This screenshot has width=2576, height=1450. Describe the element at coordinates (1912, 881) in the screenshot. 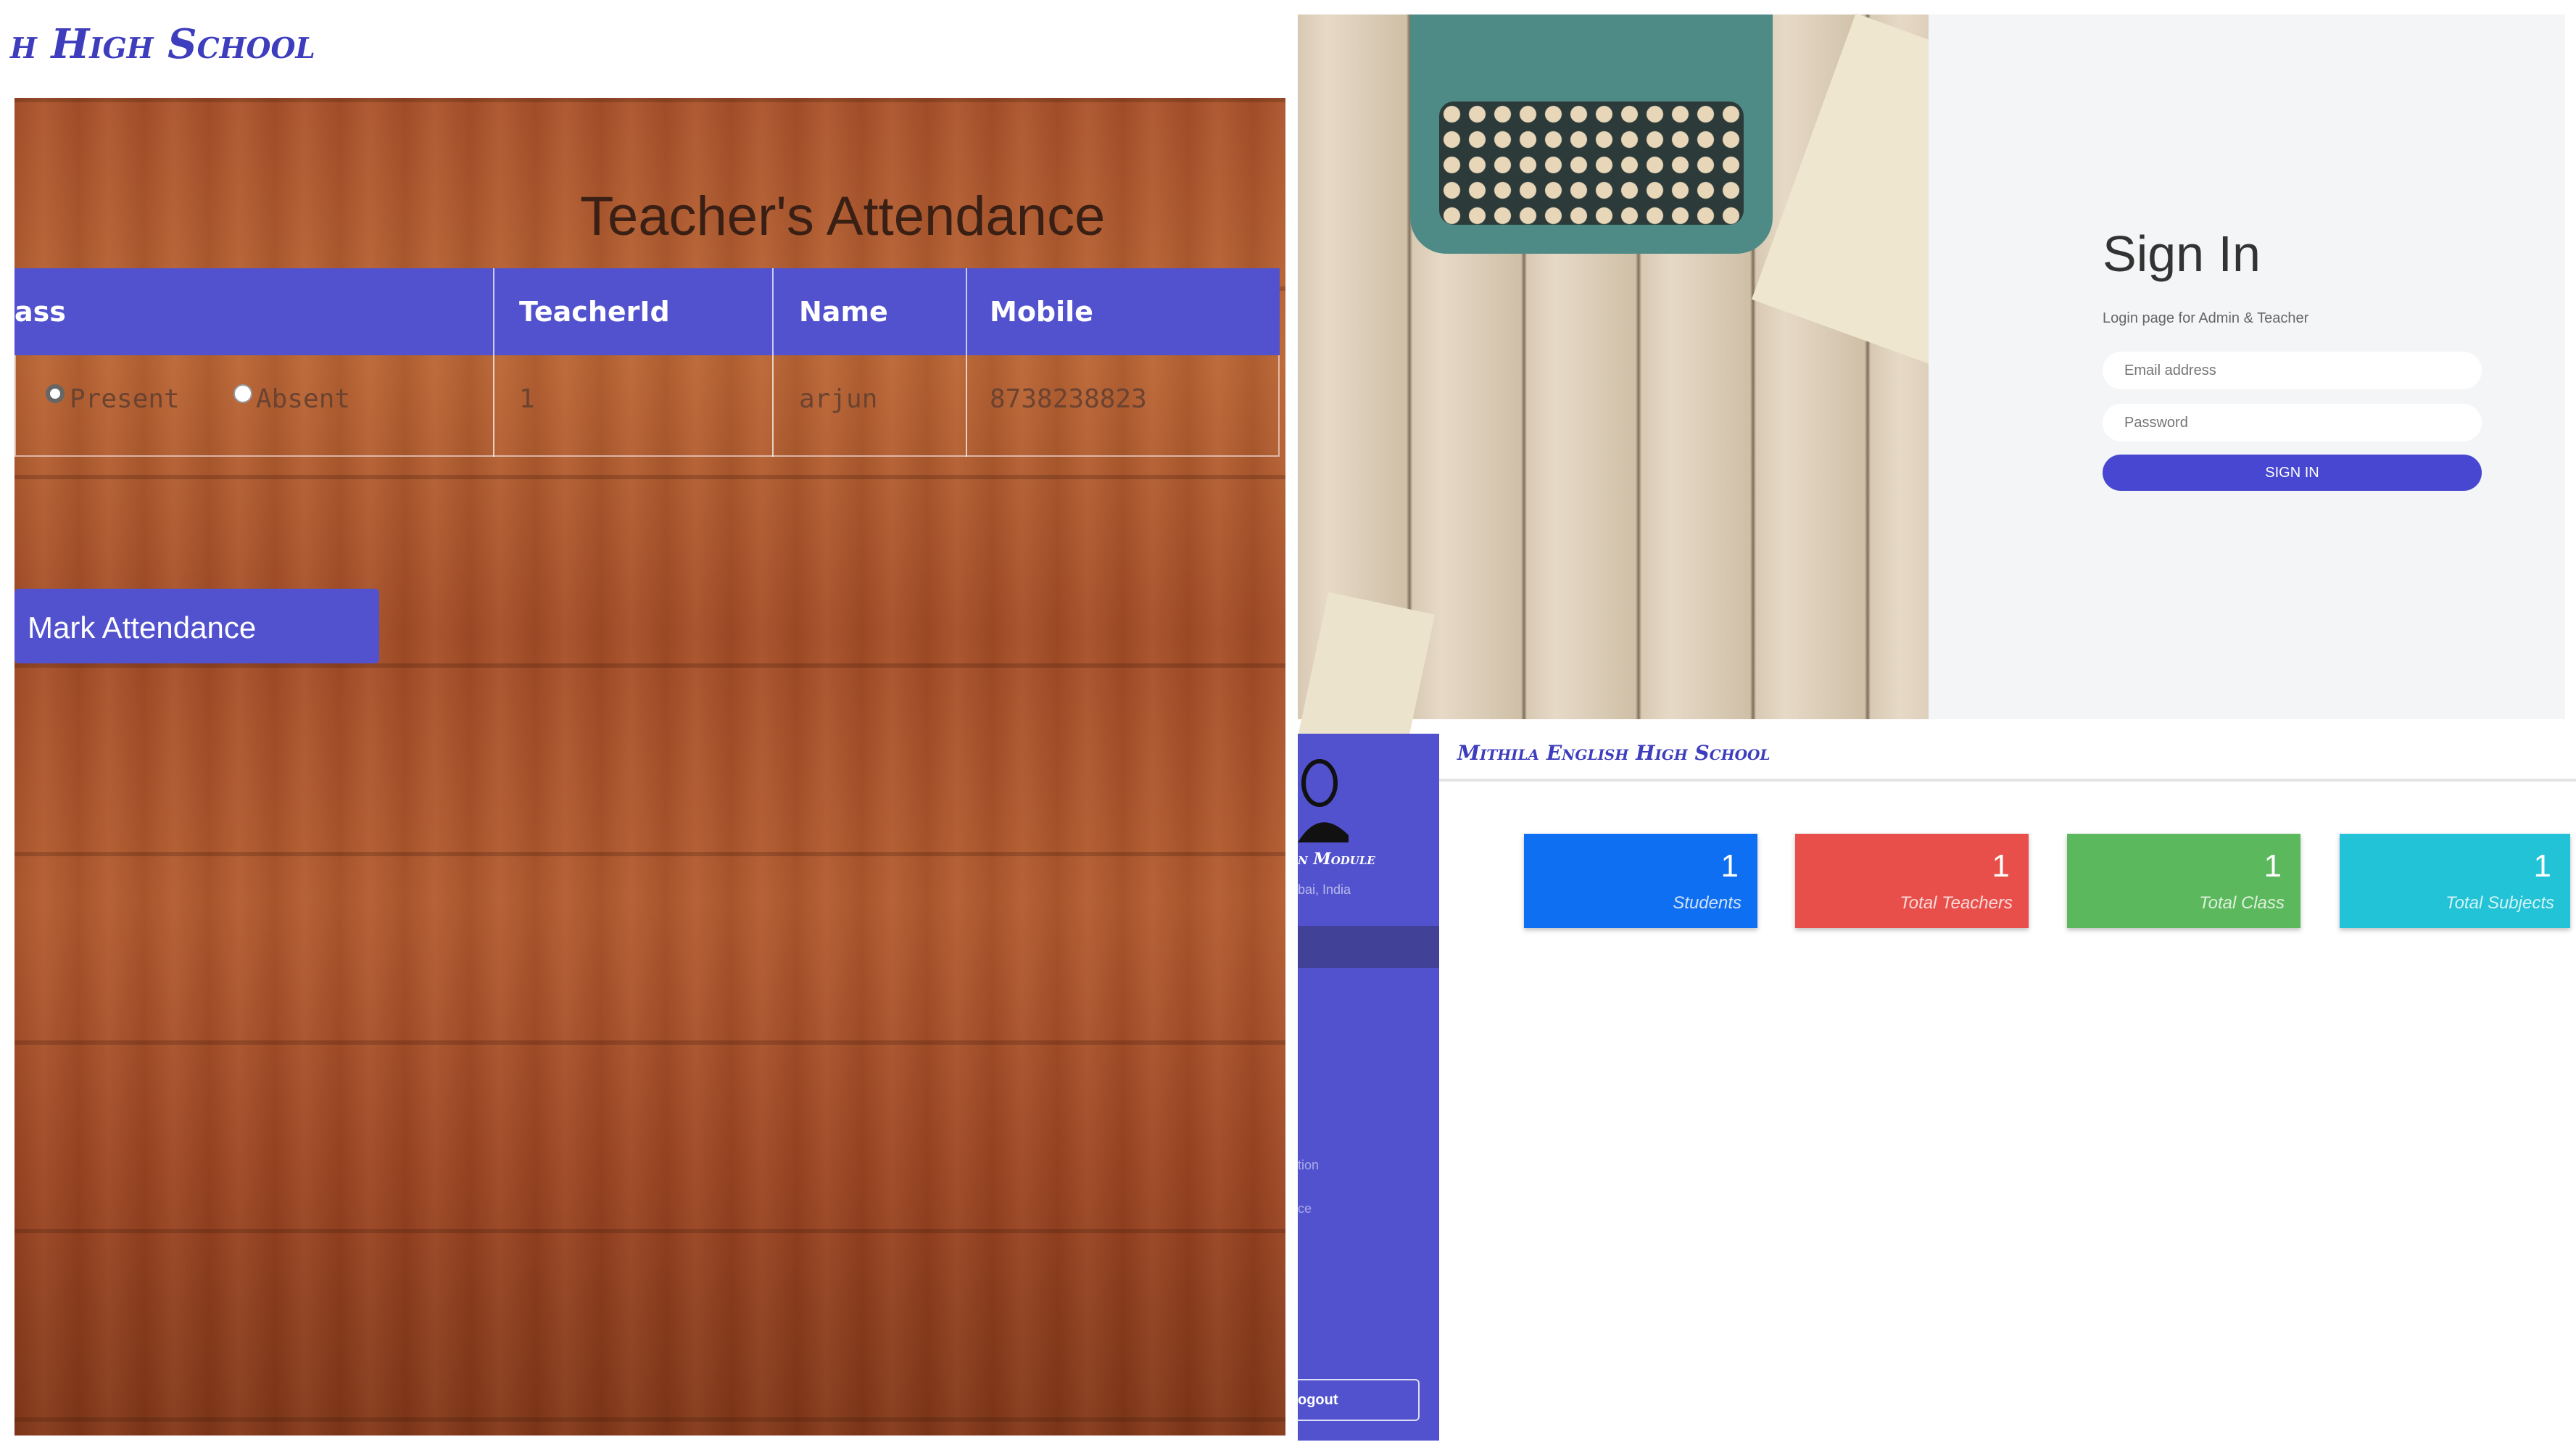

I see `total-teachers-card: 1 Total Teachers` at that location.